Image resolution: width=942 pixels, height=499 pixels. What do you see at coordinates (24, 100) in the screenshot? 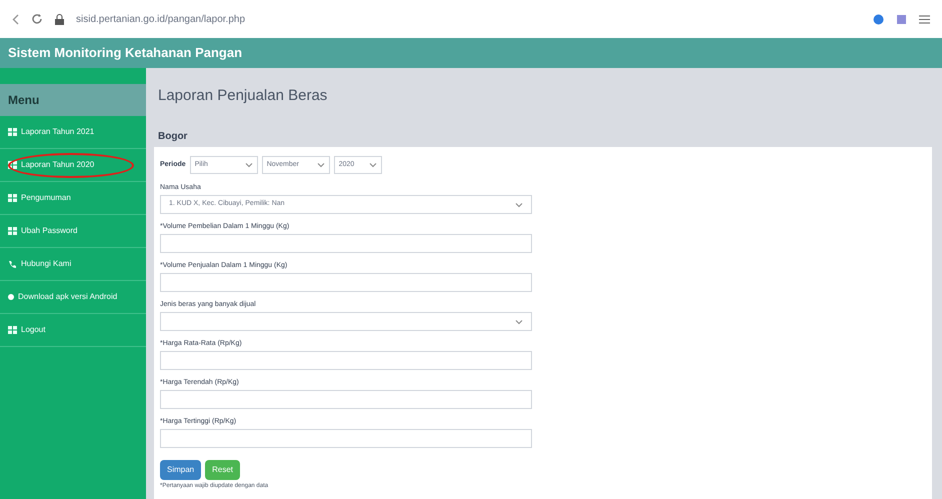
I see `sidebar-title: Menu` at bounding box center [24, 100].